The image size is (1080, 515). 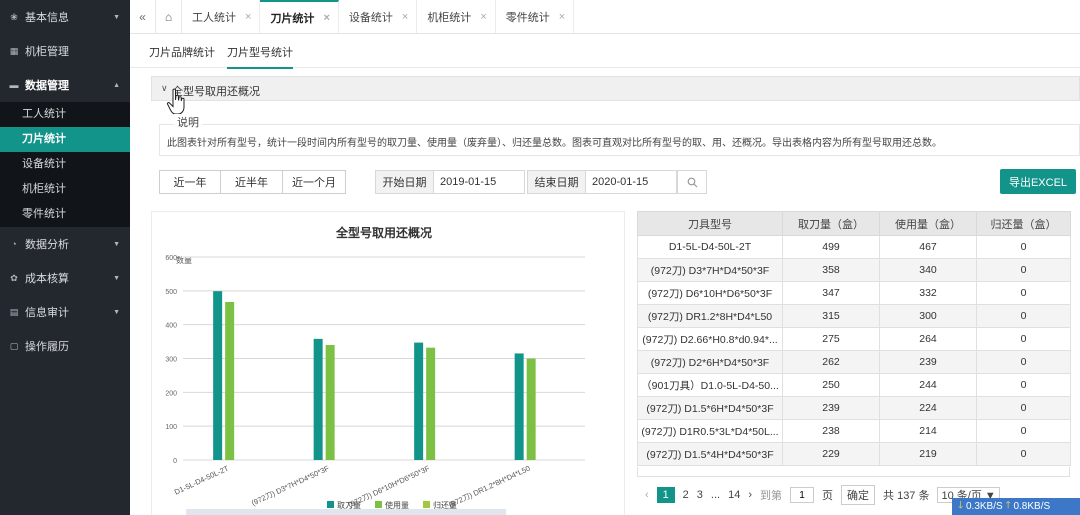 What do you see at coordinates (631, 182) in the screenshot?
I see `end-date-input` at bounding box center [631, 182].